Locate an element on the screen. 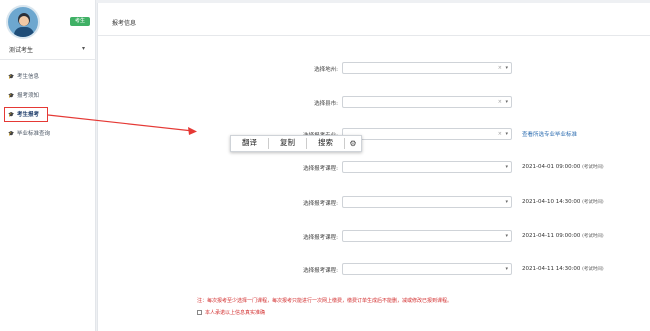 This screenshot has width=650, height=331. sidebar-item-exam-notice: 🎓 报考须知 is located at coordinates (23, 96).